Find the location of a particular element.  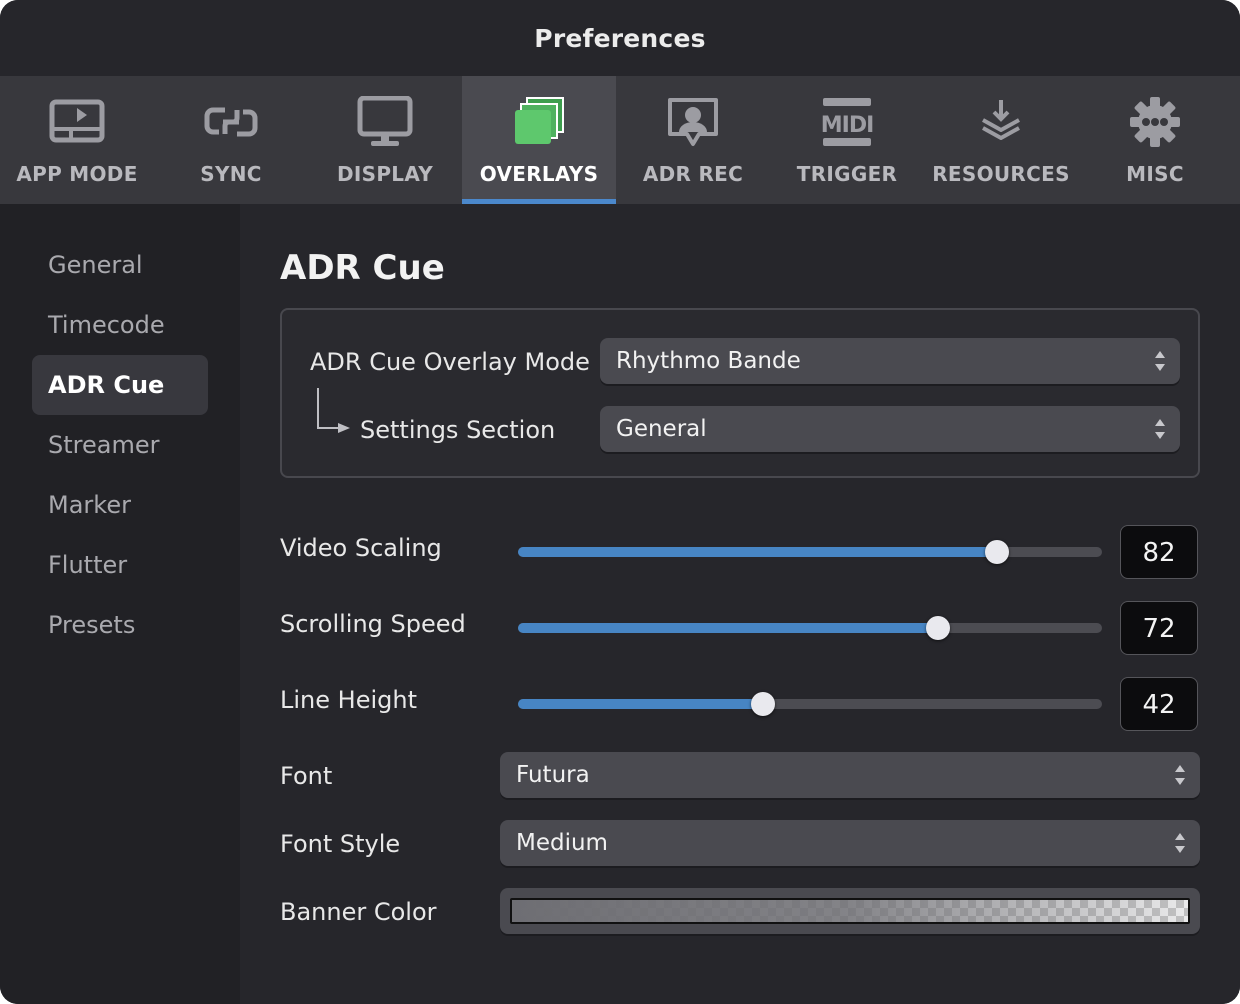

tab-label: TRIGGER is located at coordinates (847, 174).